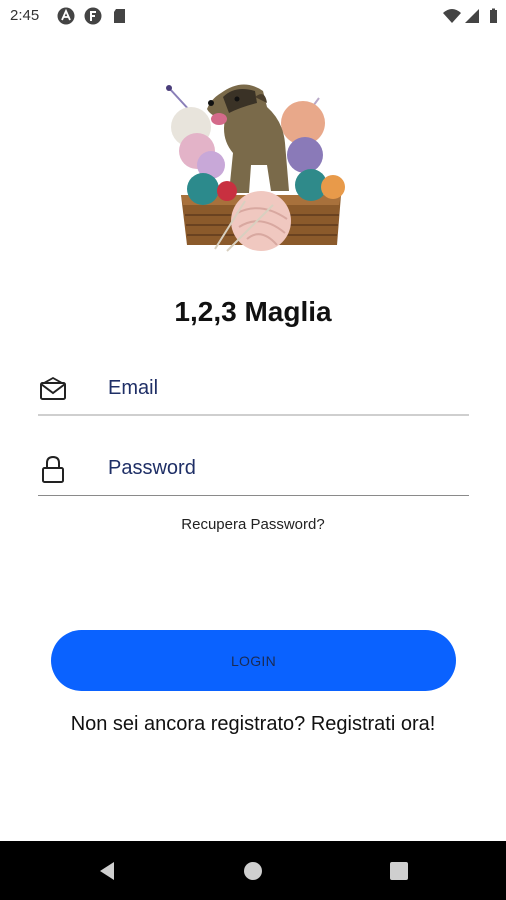 This screenshot has height=900, width=506. Describe the element at coordinates (472, 16) in the screenshot. I see `signal-icon` at that location.